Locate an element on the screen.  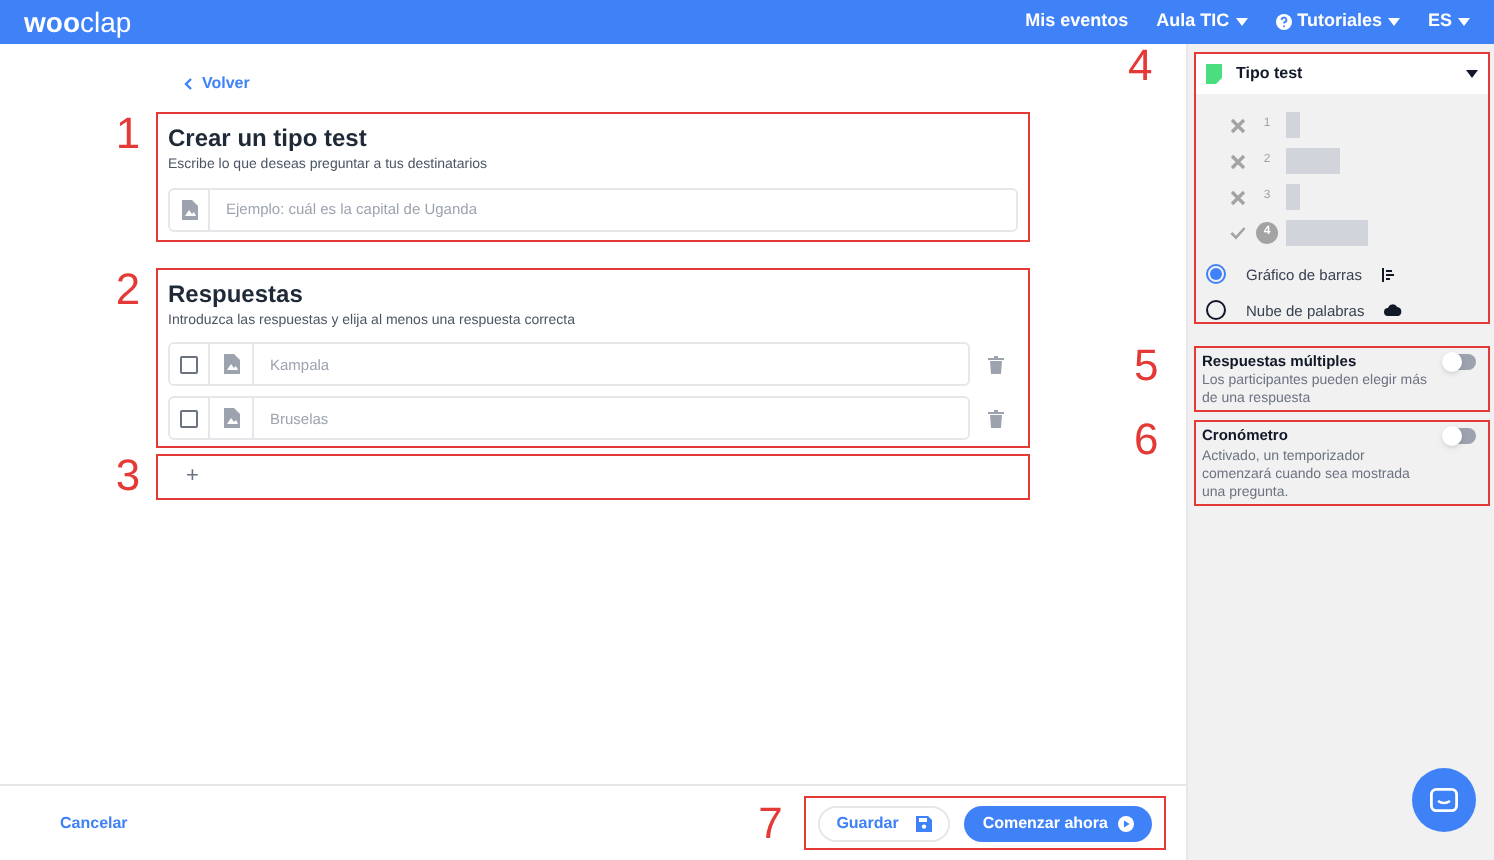
section-title: Respuestas is located at coordinates (236, 294).